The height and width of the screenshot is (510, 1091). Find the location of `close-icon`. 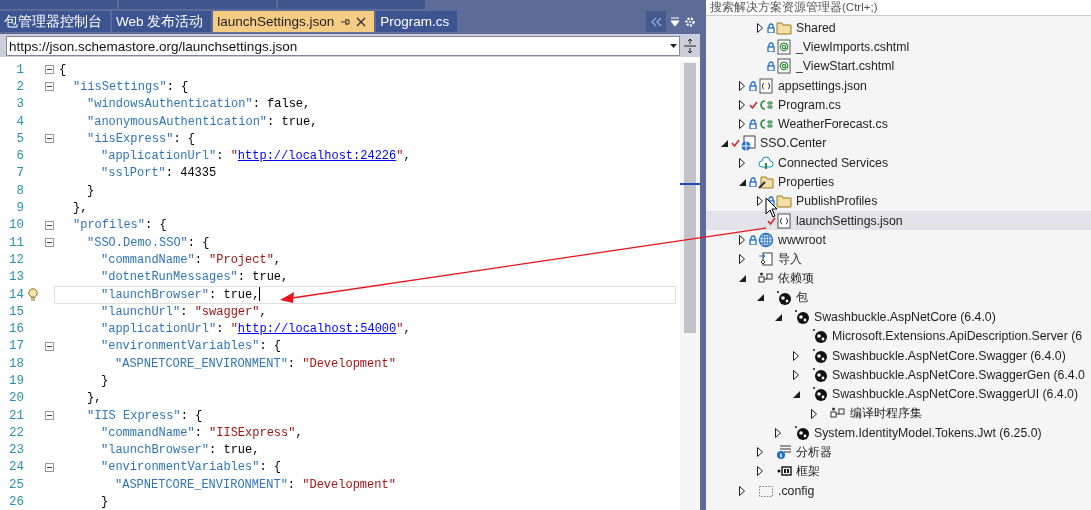

close-icon is located at coordinates (361, 21).